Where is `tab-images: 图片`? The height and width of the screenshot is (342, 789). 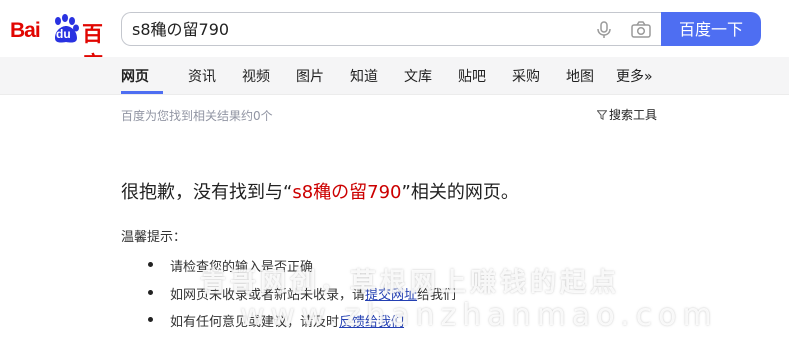
tab-images: 图片 is located at coordinates (310, 76).